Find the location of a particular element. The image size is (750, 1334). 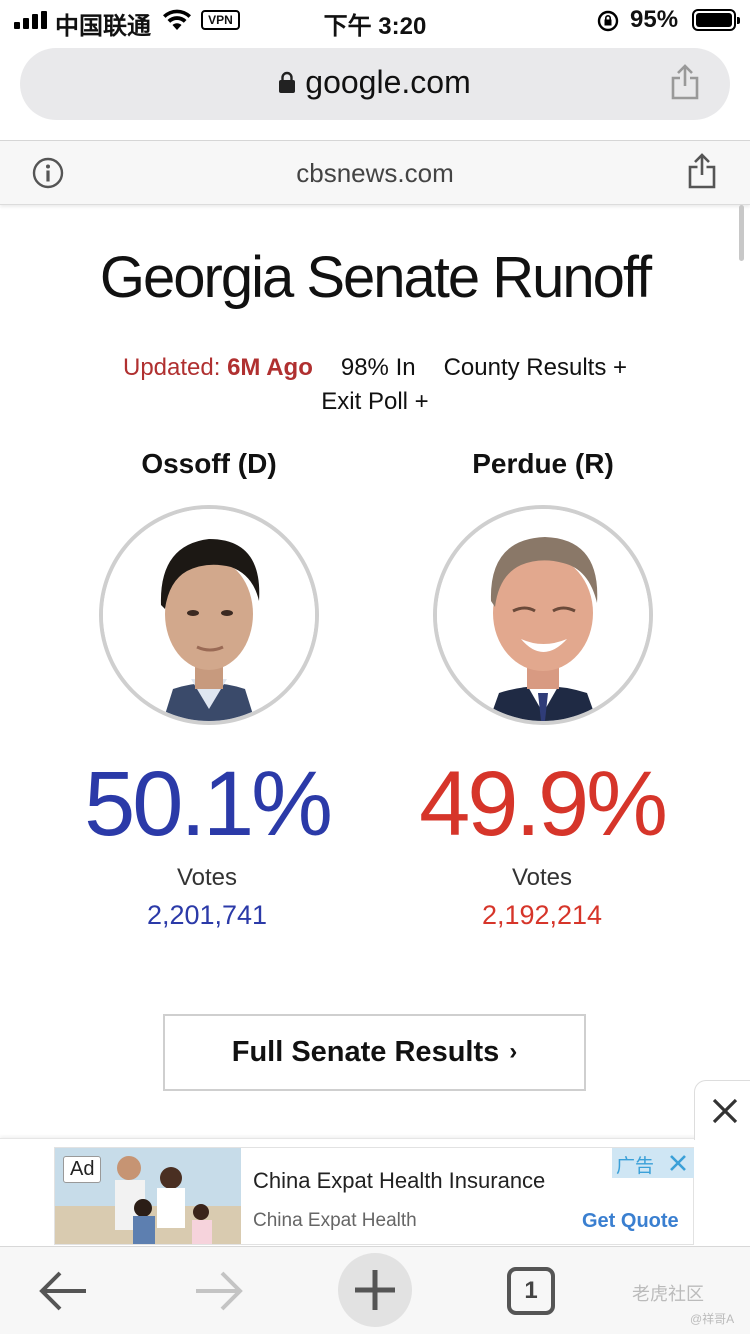

button-label: Full Senate Results is located at coordinates (365, 1052).